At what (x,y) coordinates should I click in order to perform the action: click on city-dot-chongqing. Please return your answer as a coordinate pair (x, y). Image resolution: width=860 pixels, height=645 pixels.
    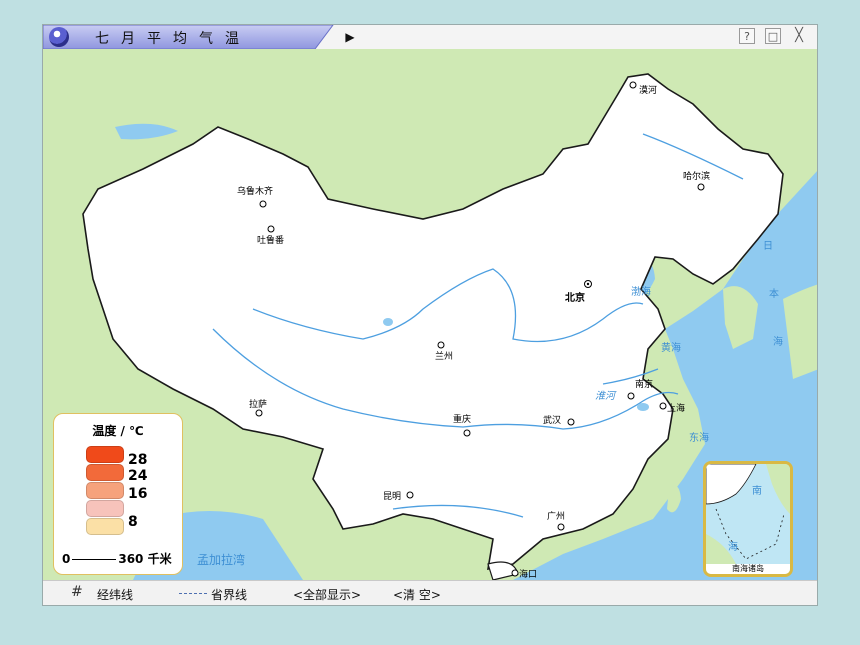
    Looking at the image, I should click on (467, 433).